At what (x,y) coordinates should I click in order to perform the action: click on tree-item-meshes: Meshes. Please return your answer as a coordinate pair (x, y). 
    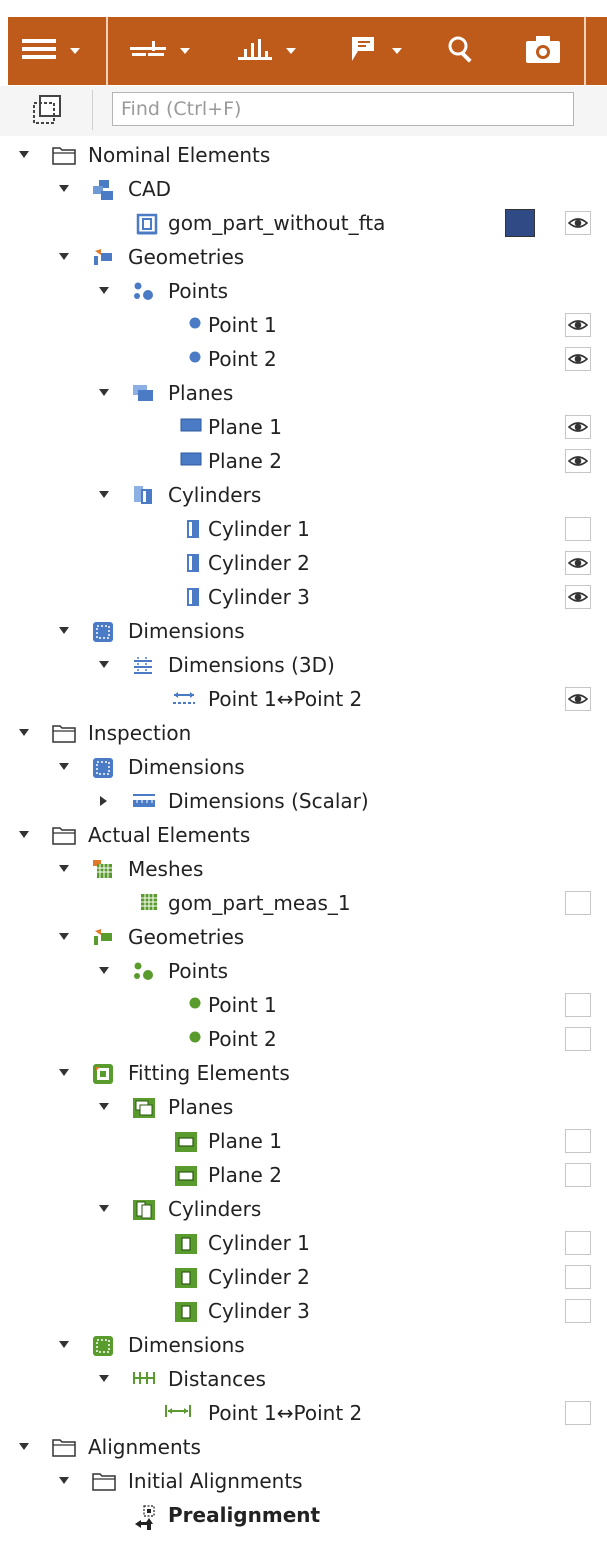
    Looking at the image, I should click on (303, 869).